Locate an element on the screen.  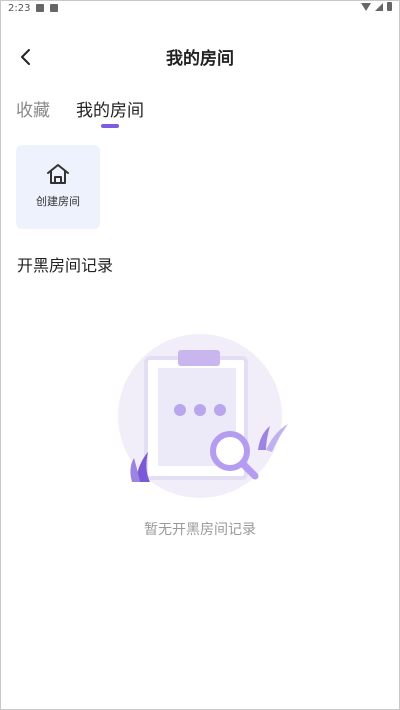
tab-favorites-label: 收藏 is located at coordinates (33, 111).